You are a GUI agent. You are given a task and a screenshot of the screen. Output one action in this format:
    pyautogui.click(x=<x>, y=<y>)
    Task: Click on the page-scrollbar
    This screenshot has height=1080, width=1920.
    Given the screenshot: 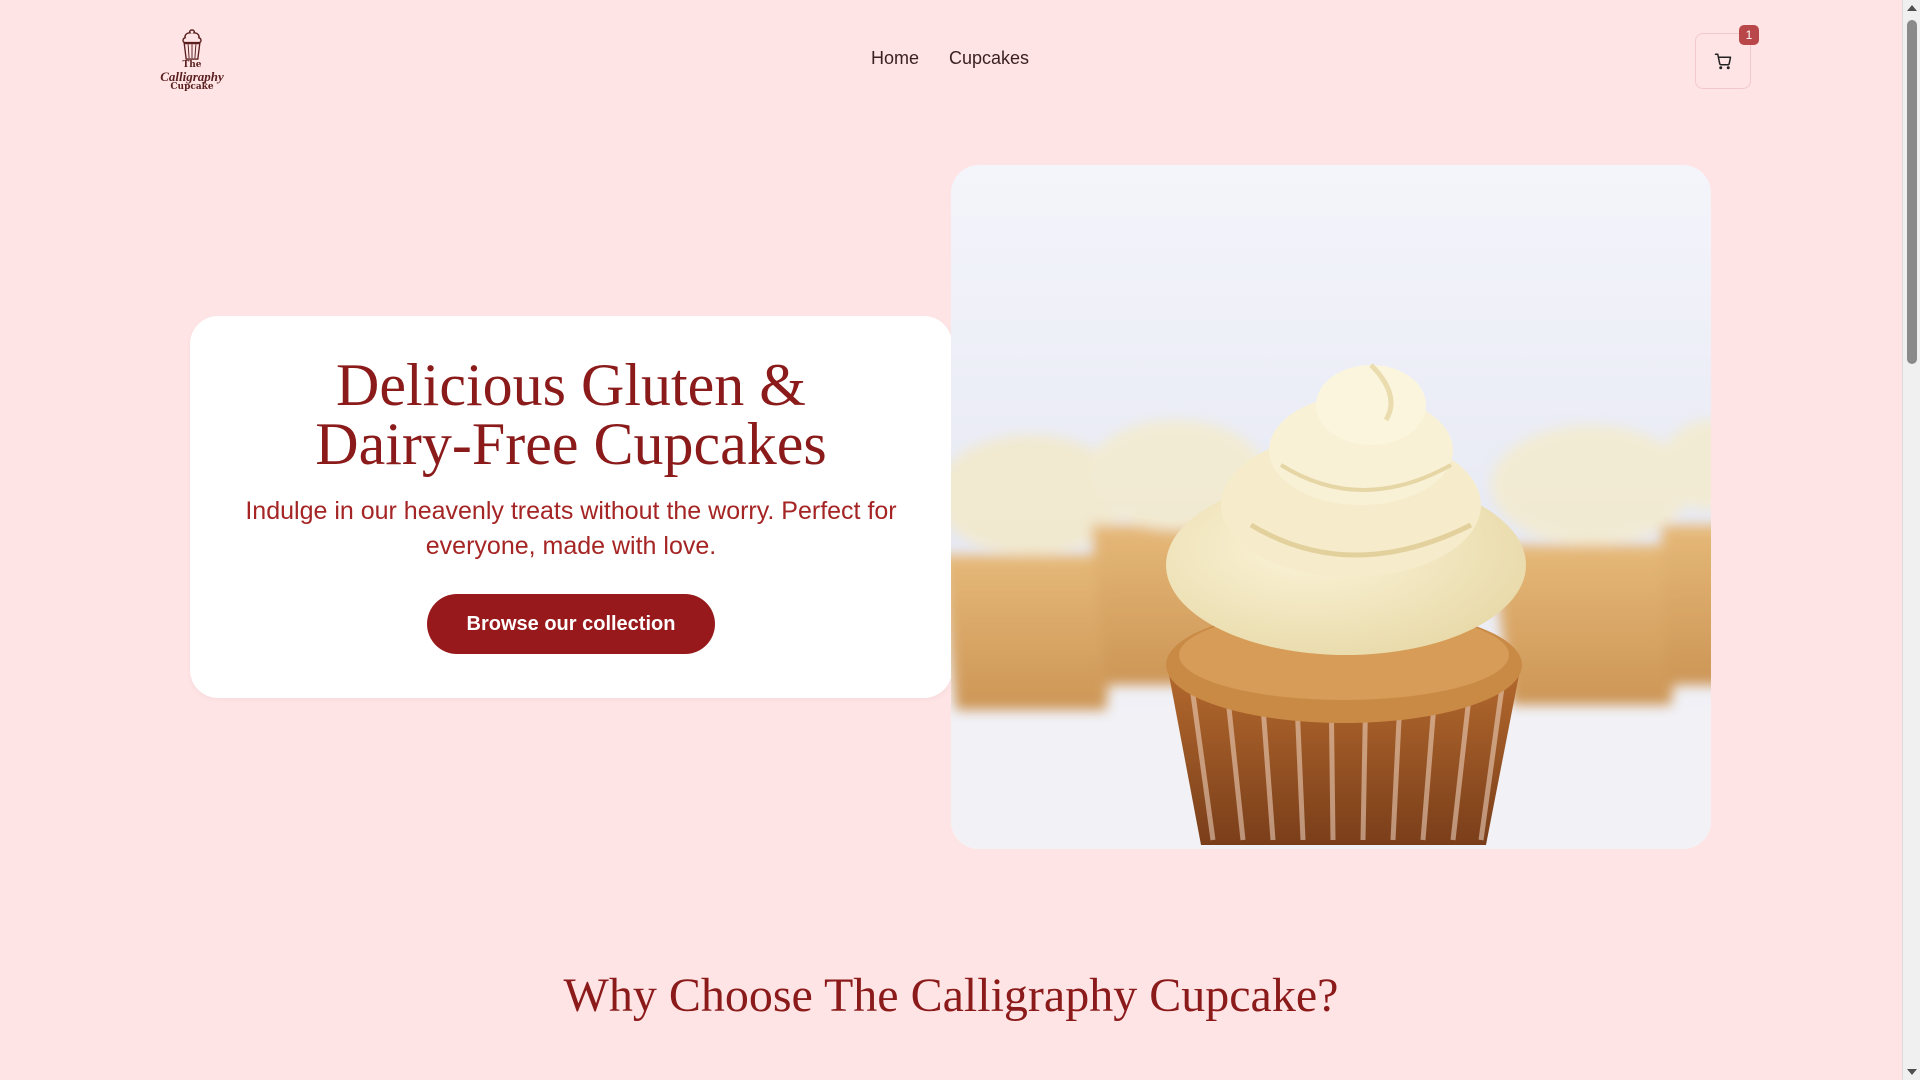 What is the action you would take?
    pyautogui.click(x=1911, y=540)
    